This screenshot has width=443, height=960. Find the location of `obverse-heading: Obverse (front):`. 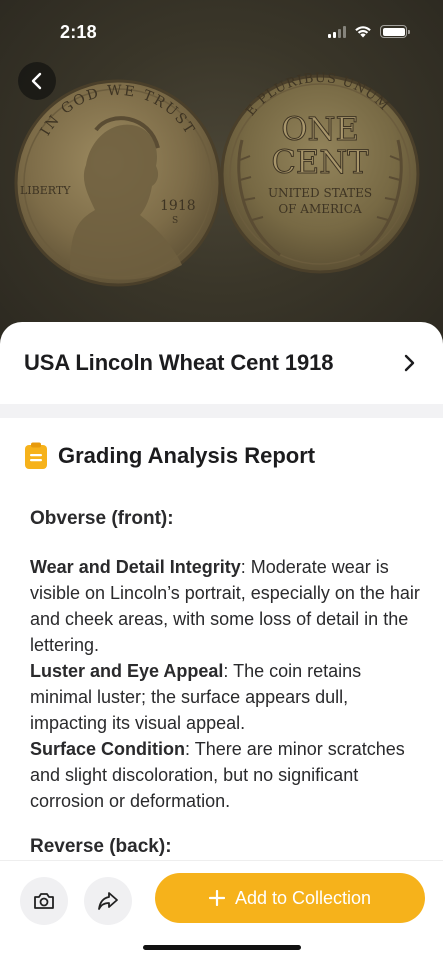

obverse-heading: Obverse (front): is located at coordinates (102, 518).